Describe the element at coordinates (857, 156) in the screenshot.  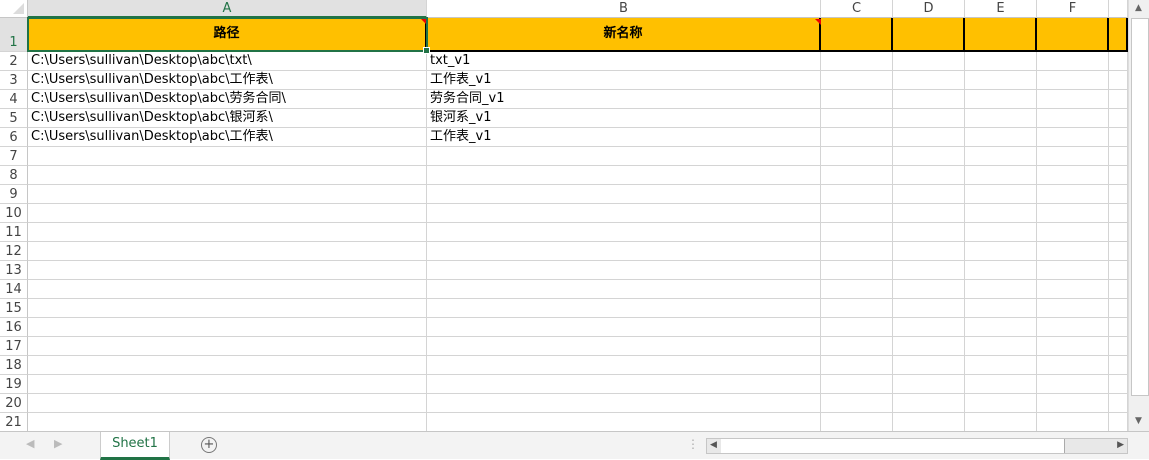
I see `cell-c7` at that location.